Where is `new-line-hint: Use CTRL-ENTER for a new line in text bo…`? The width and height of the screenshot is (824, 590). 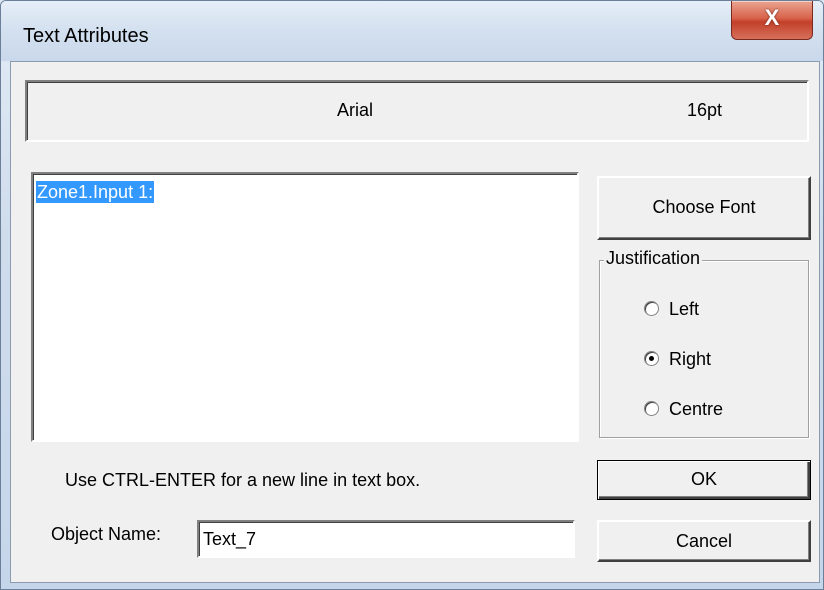 new-line-hint: Use CTRL-ENTER for a new line in text bo… is located at coordinates (243, 480).